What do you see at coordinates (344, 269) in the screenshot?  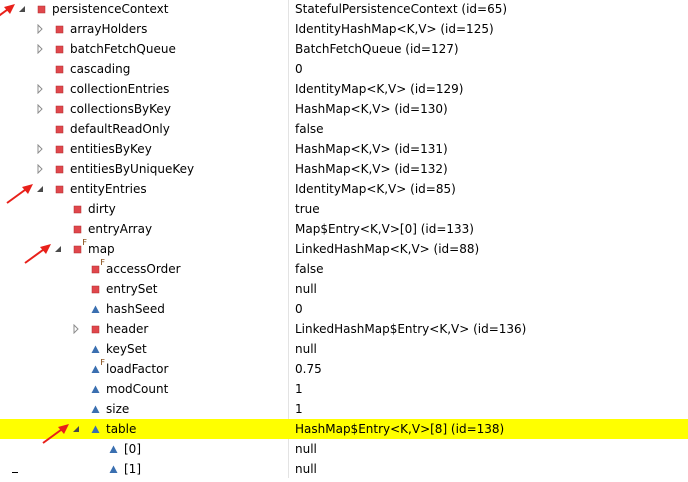 I see `variable-row: FaccessOrder false` at bounding box center [344, 269].